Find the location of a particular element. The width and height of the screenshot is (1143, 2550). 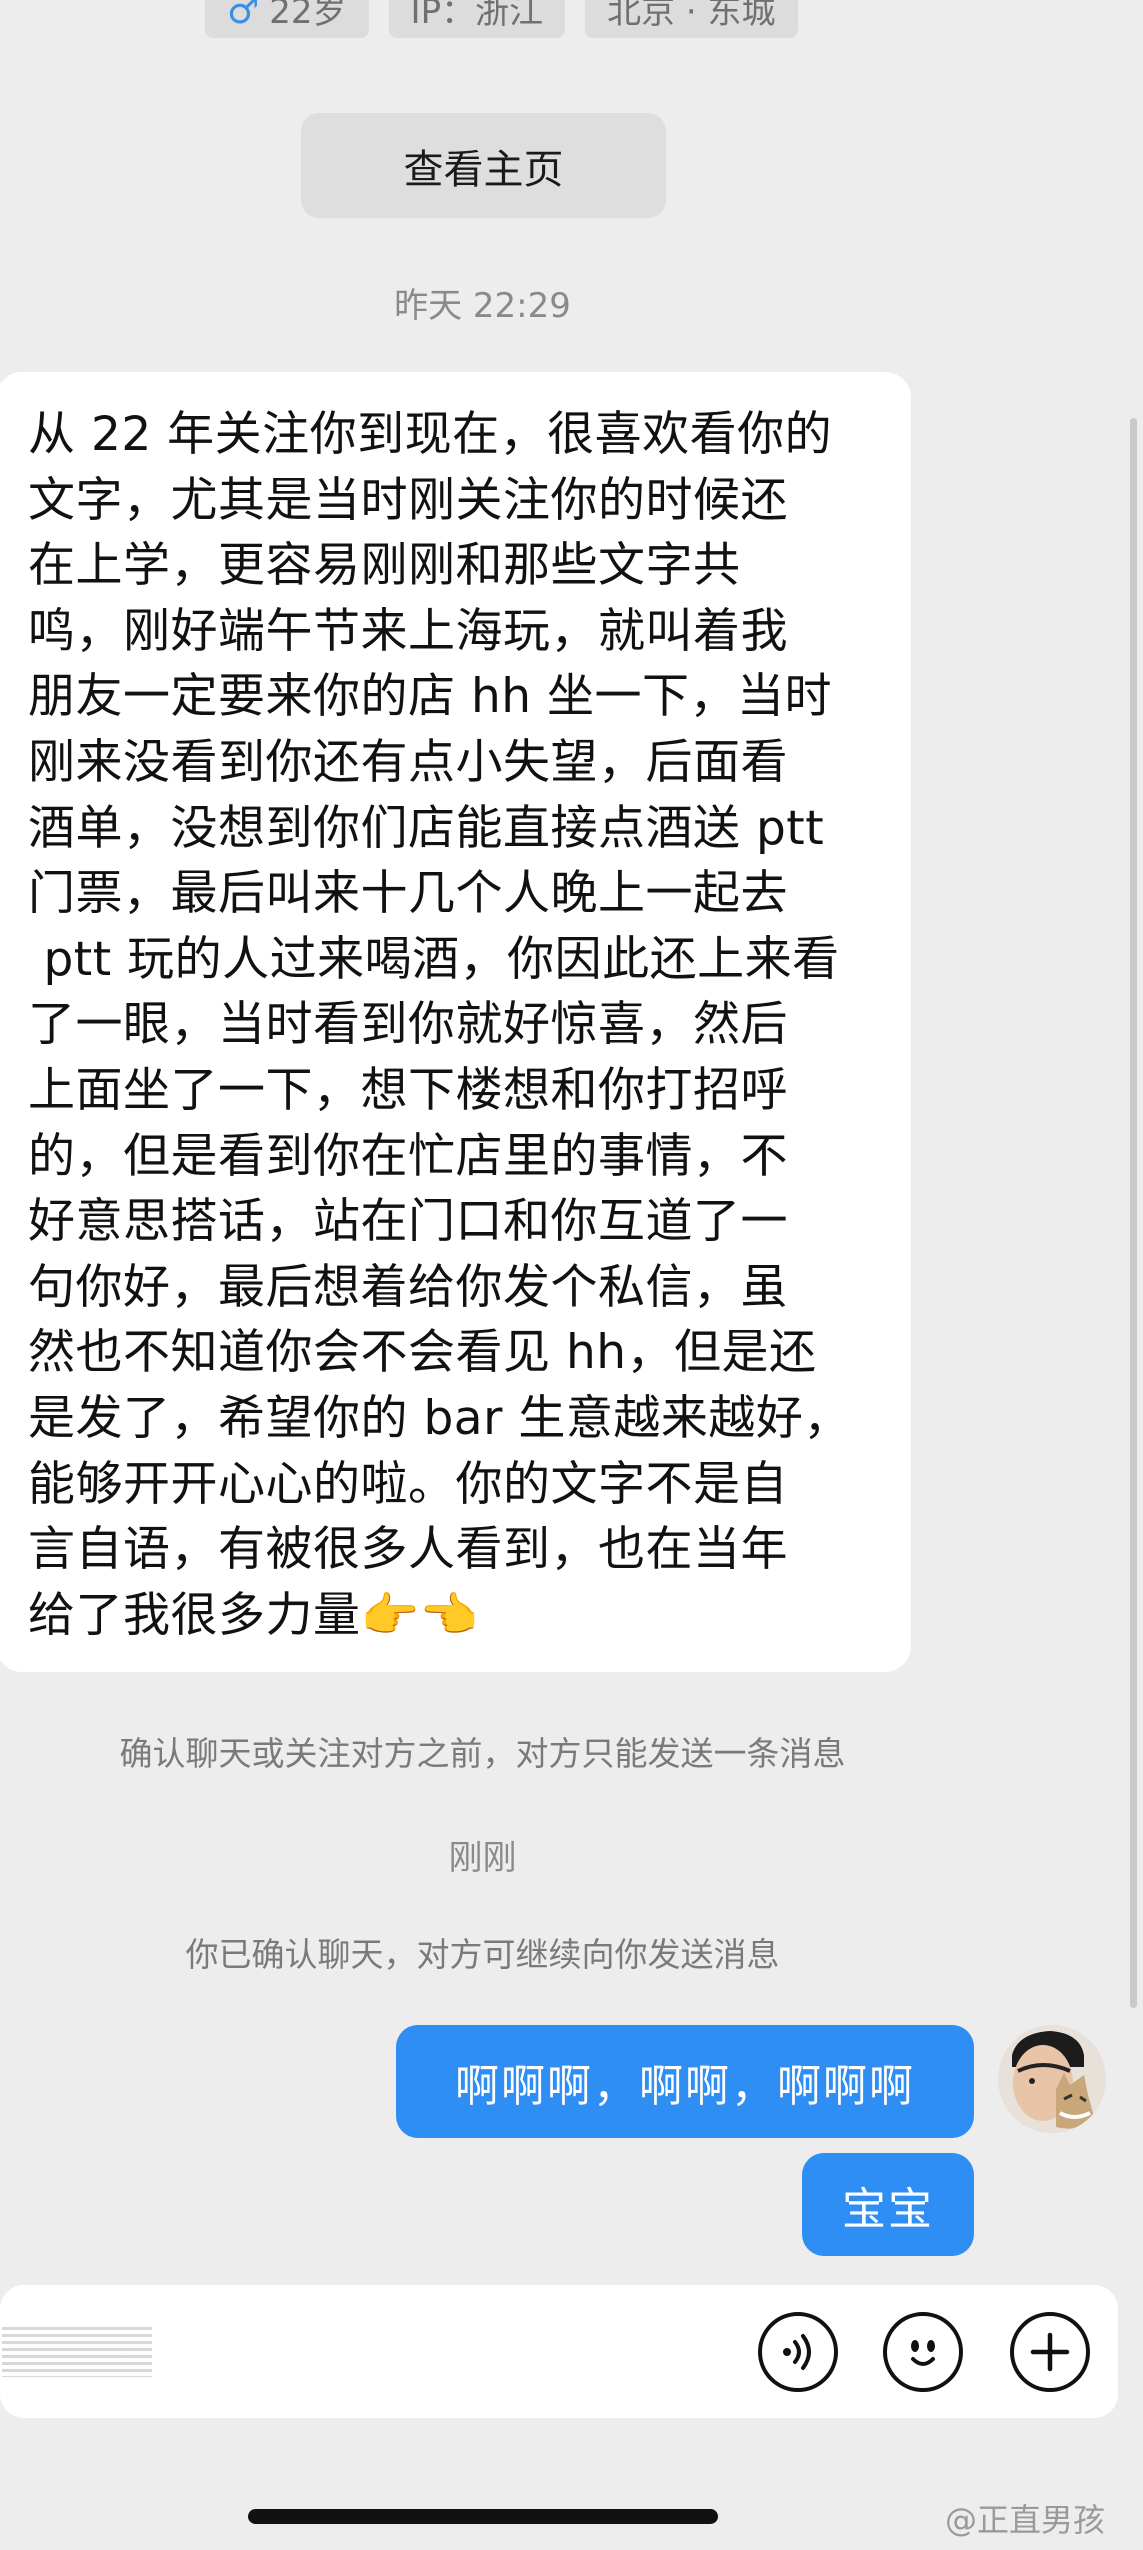

timestamp-just-now: 刚刚 is located at coordinates (482, 1858).